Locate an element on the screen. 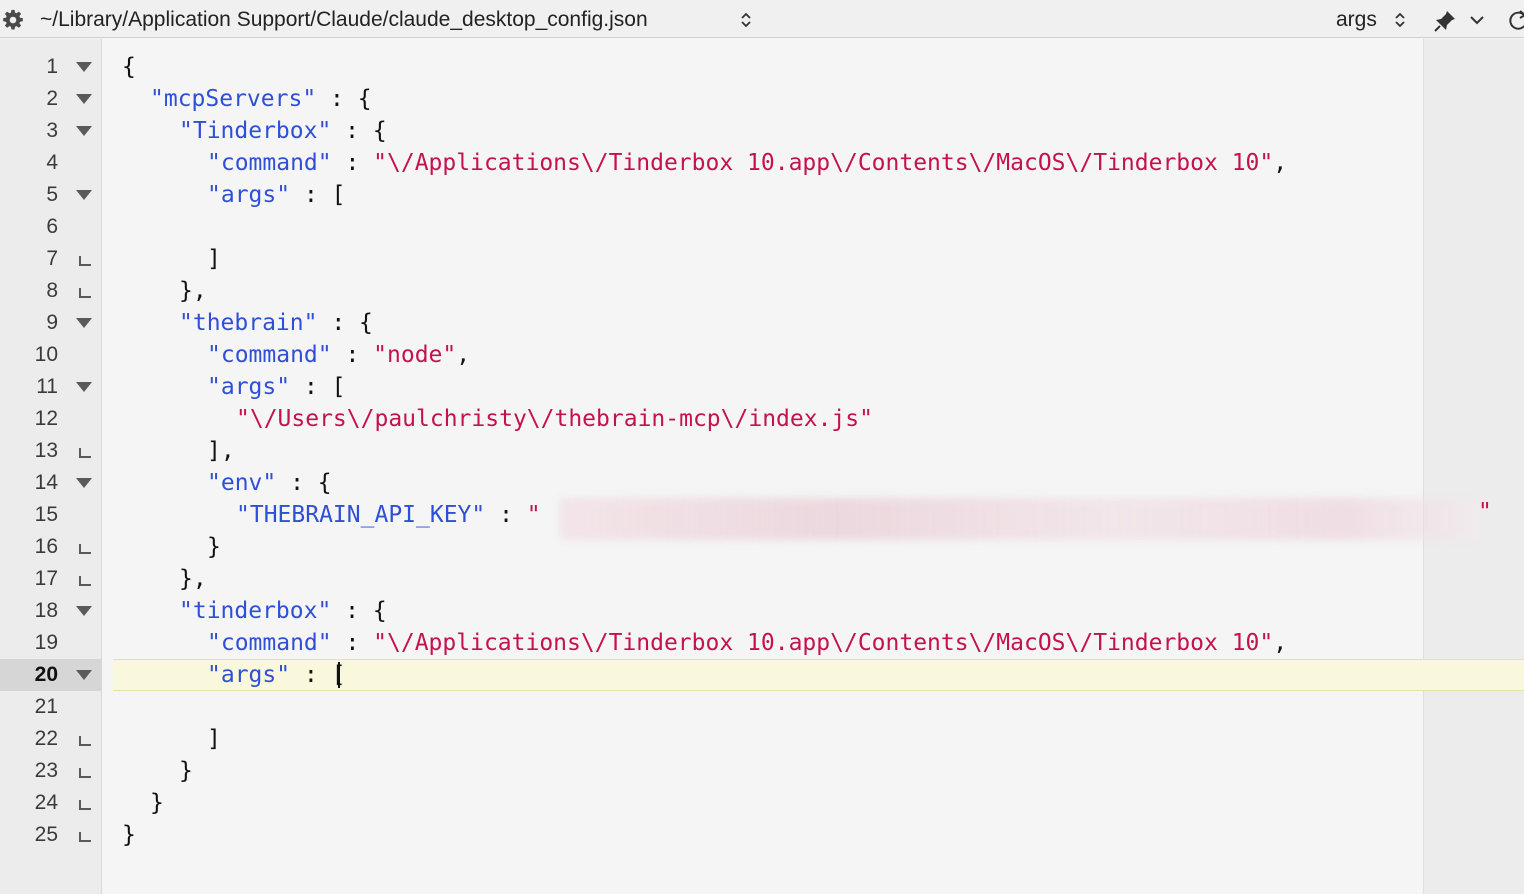 The height and width of the screenshot is (894, 1524). code-line-16: } is located at coordinates (214, 547).